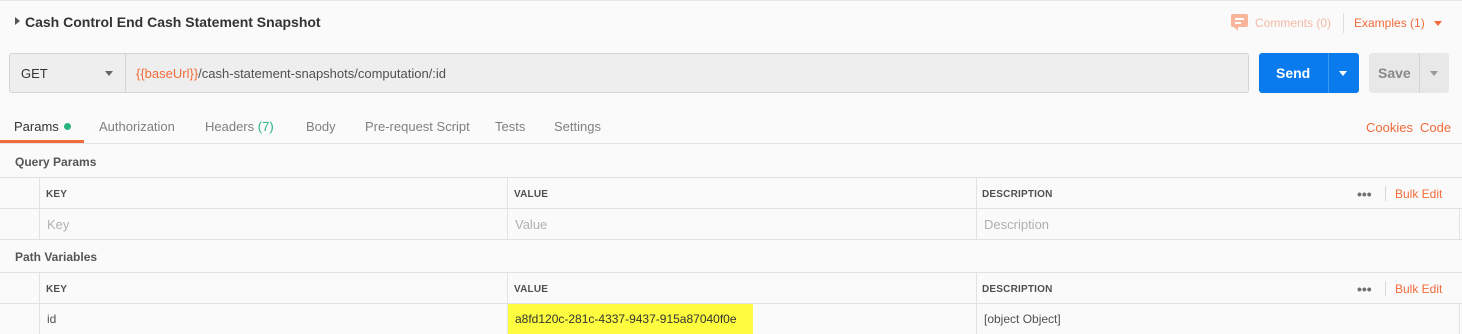 The width and height of the screenshot is (1462, 334). Describe the element at coordinates (51, 319) in the screenshot. I see `path-variable-key: id` at that location.